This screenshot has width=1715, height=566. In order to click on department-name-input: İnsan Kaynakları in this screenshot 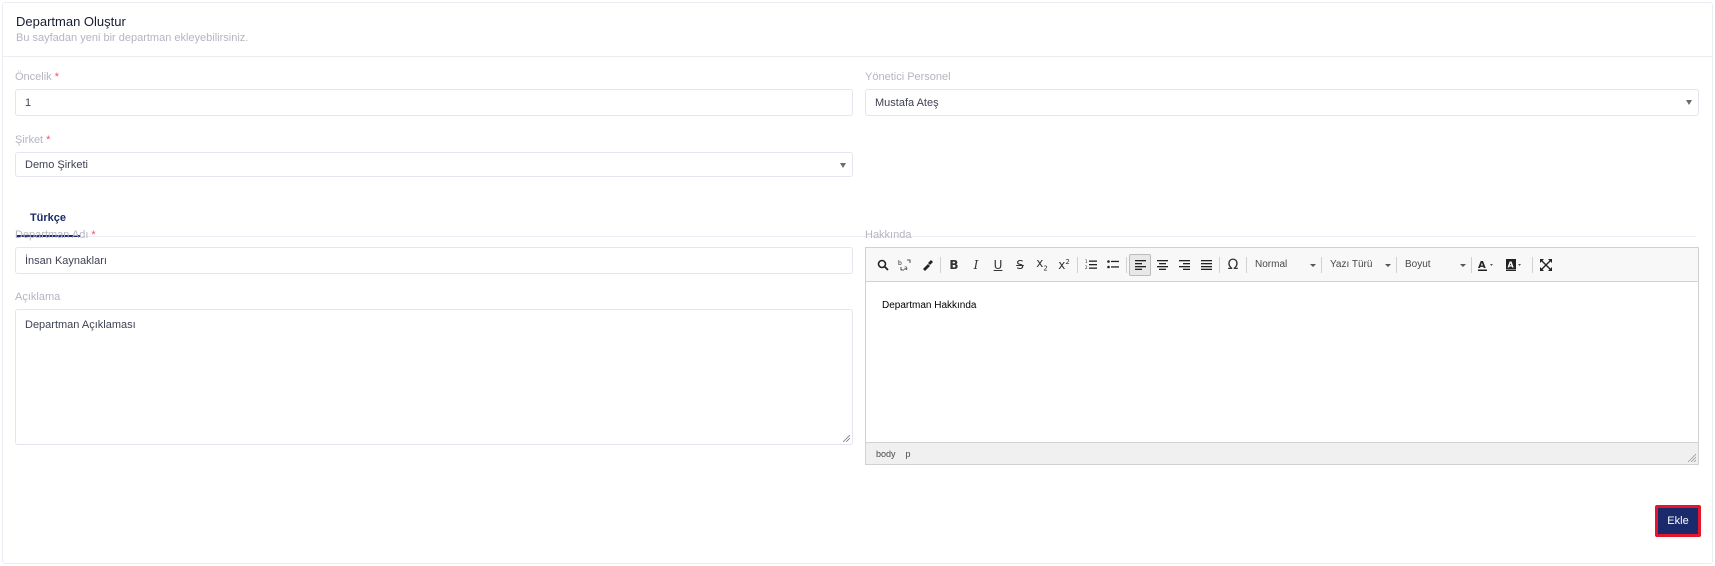, I will do `click(434, 260)`.